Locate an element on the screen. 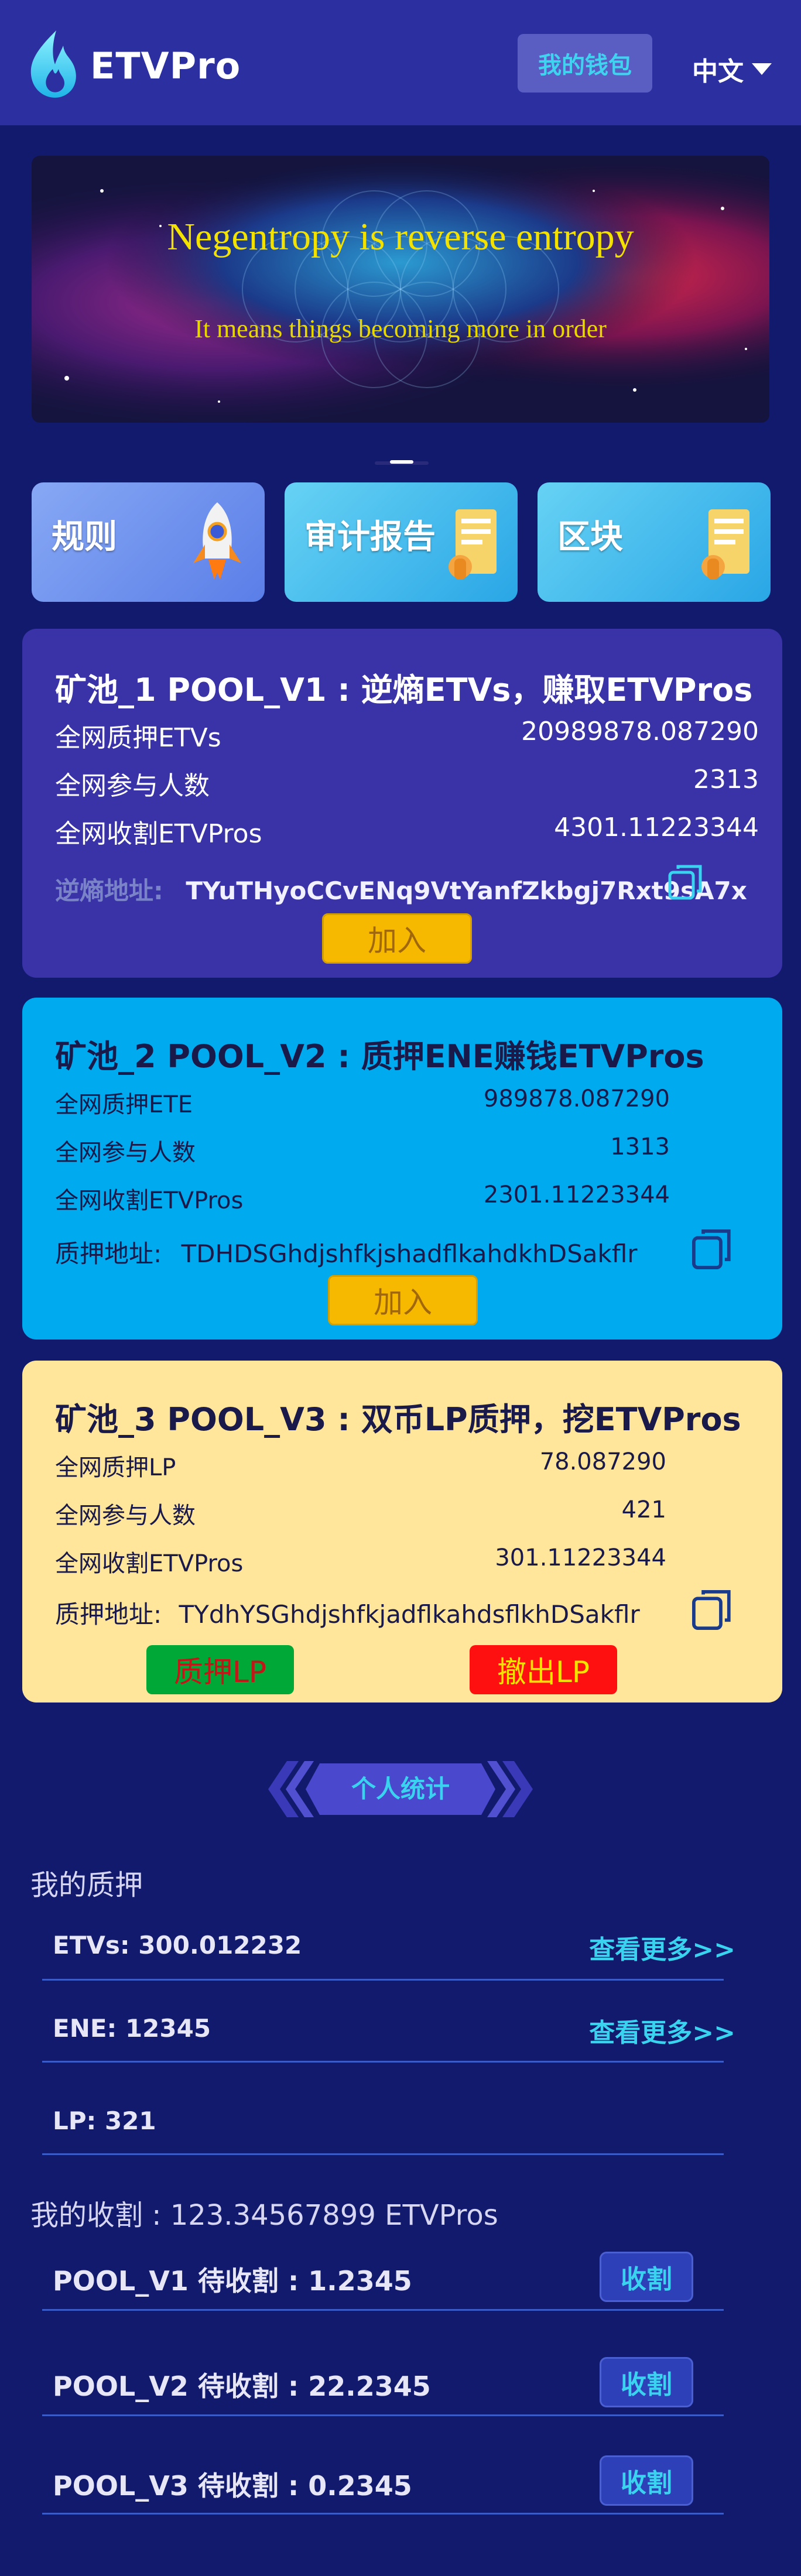 The image size is (801, 2576). pool-stat-label: 全网质押LP is located at coordinates (115, 1467).